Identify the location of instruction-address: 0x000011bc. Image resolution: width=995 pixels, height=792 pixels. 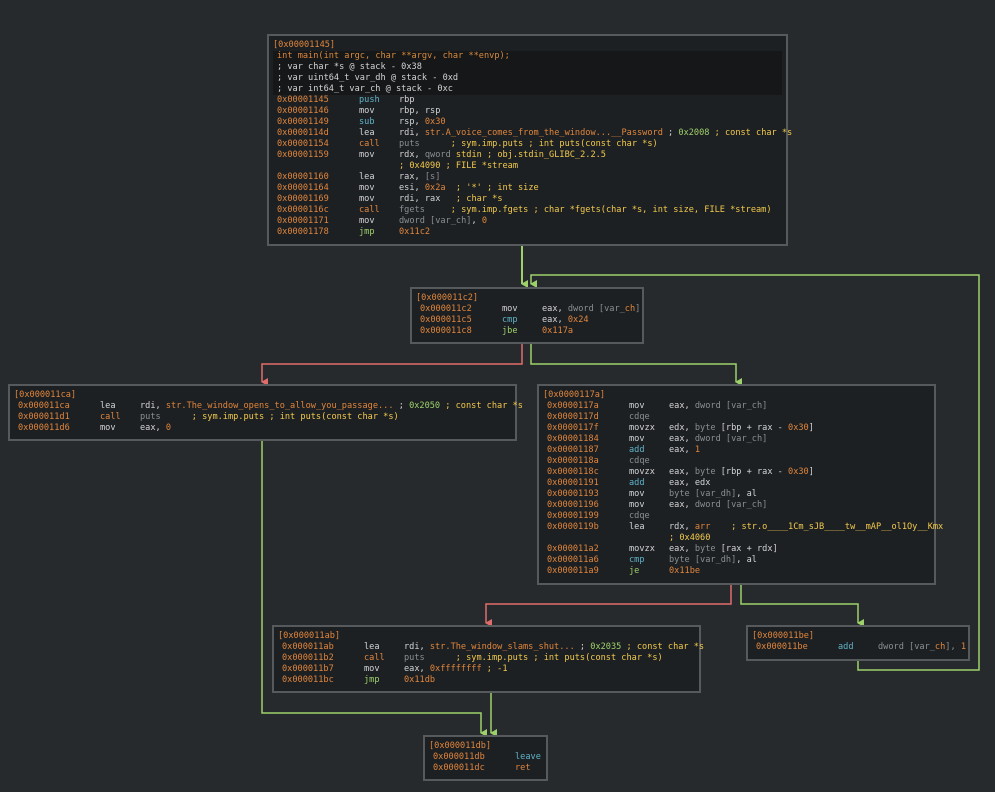
(308, 680).